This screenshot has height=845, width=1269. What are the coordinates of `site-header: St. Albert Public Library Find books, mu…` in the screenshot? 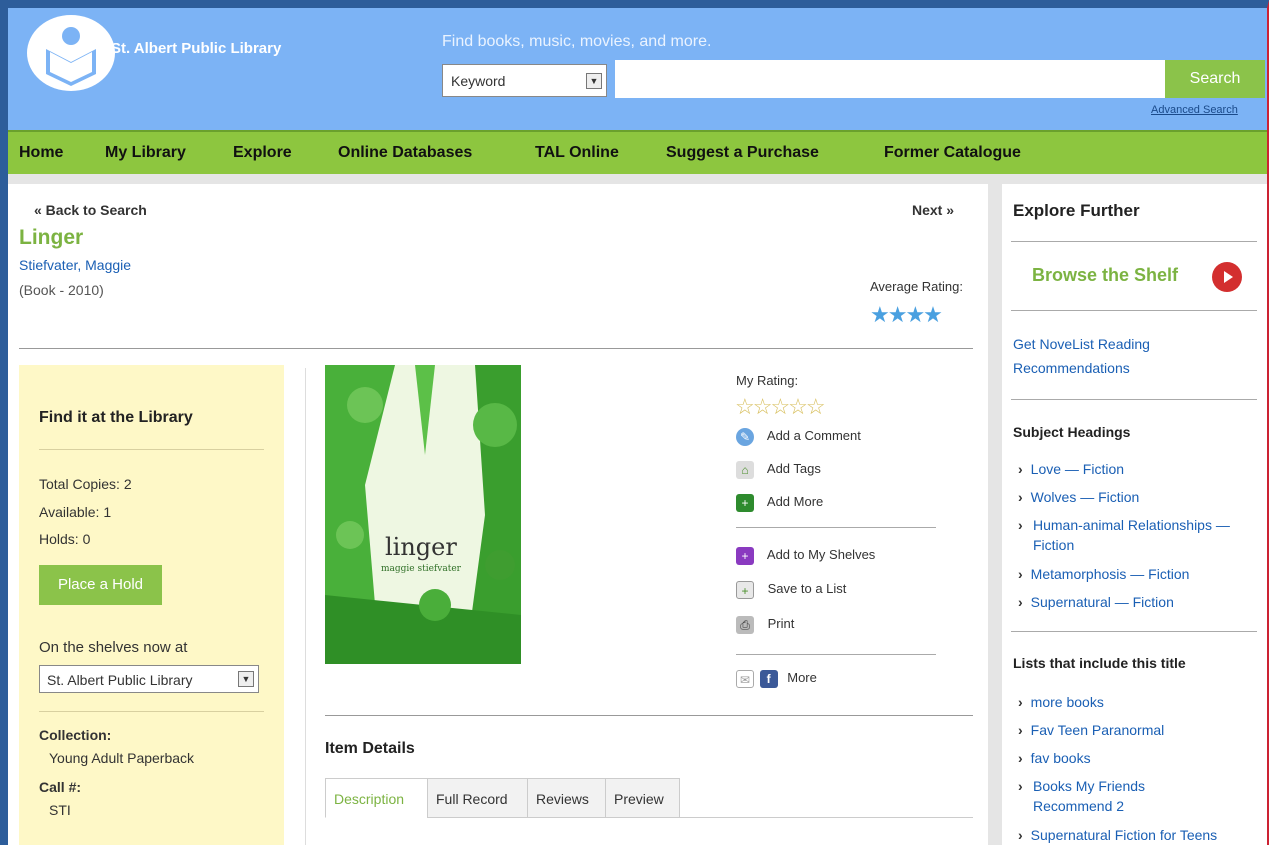 It's located at (637, 69).